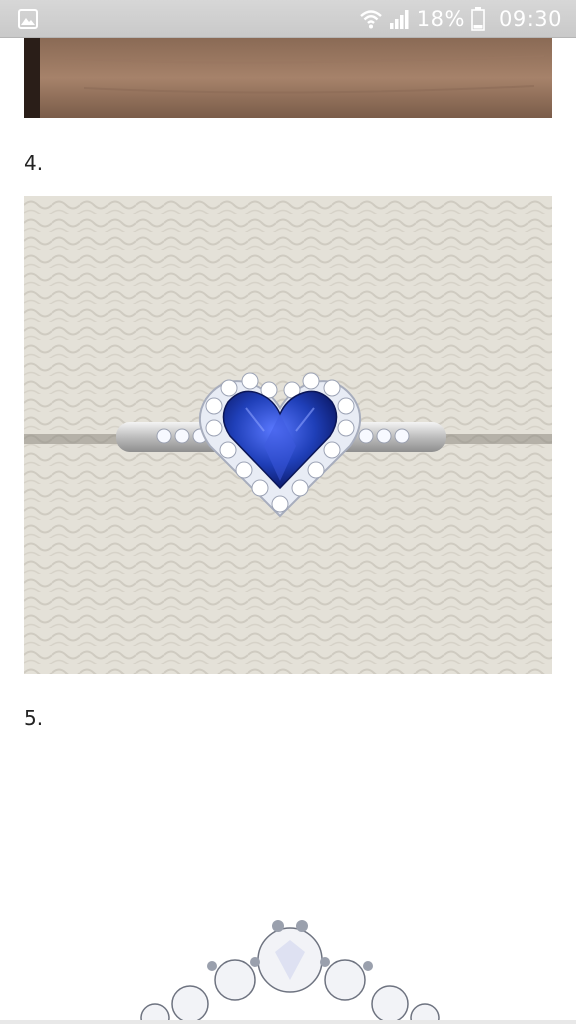 The height and width of the screenshot is (1024, 576). I want to click on diamond-ring-image, so click(290, 962).